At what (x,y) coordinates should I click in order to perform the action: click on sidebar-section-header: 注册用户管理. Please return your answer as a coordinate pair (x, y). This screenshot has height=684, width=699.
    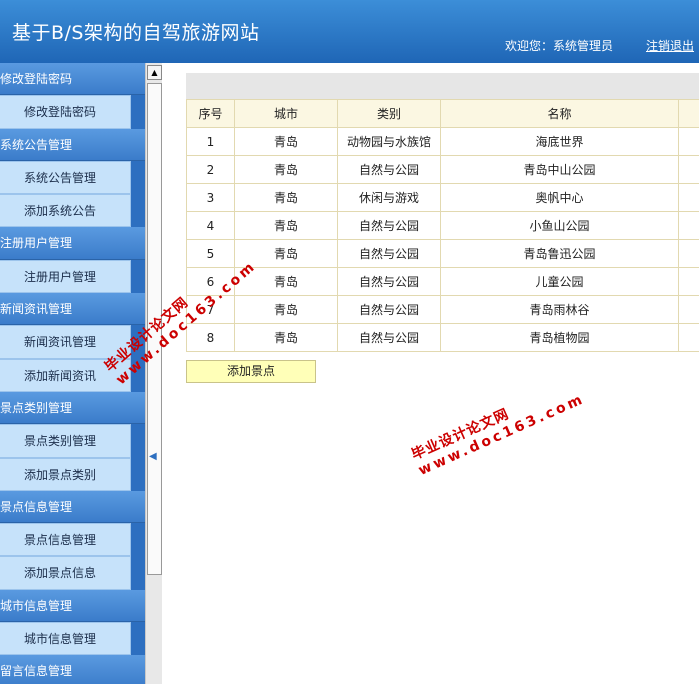
    Looking at the image, I should click on (72, 243).